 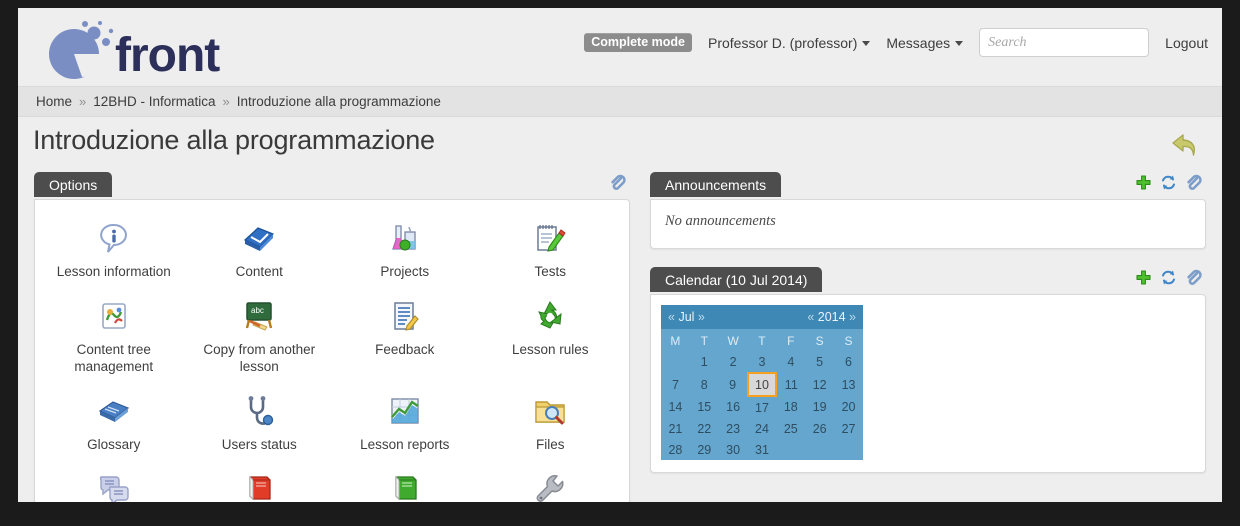 I want to click on search-input, so click(x=1064, y=42).